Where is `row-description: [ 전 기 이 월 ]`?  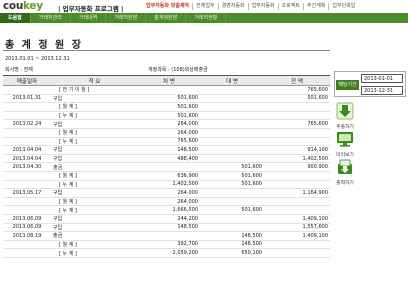 row-description: [ 전 기 이 월 ] is located at coordinates (94, 90).